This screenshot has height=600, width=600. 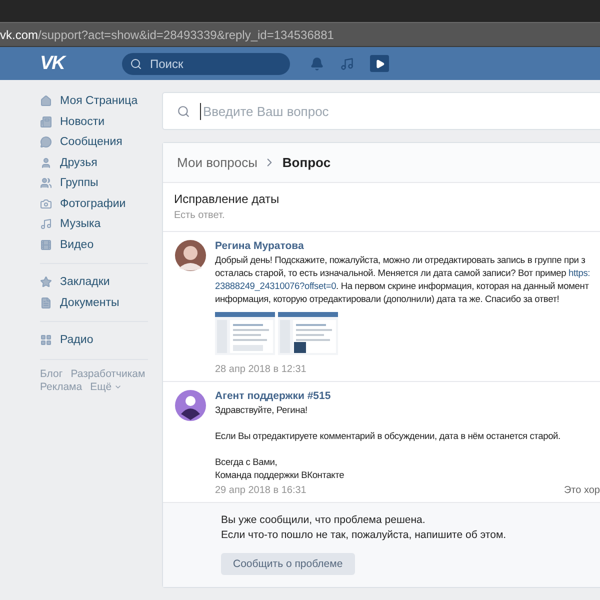 I want to click on message-link: https:, so click(x=579, y=273).